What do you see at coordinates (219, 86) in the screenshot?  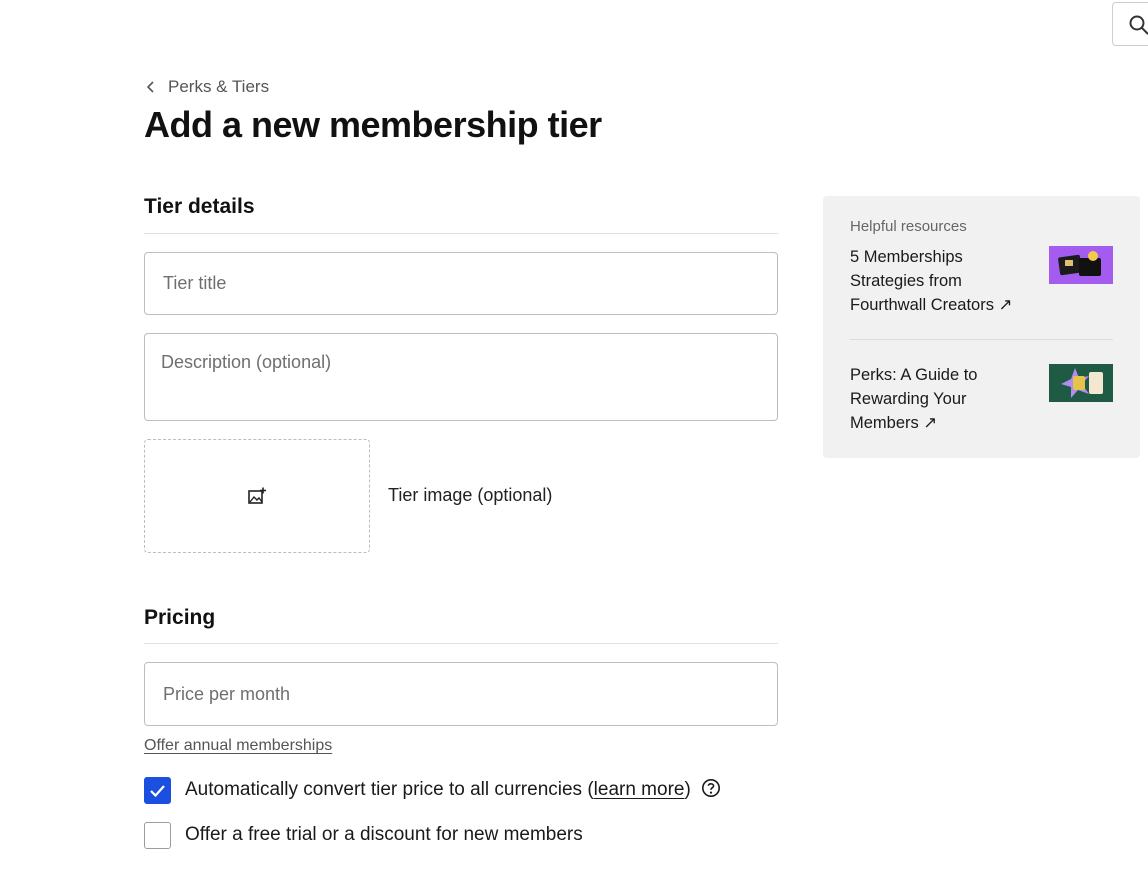 I see `breadcrumb-label: Perks & Tiers` at bounding box center [219, 86].